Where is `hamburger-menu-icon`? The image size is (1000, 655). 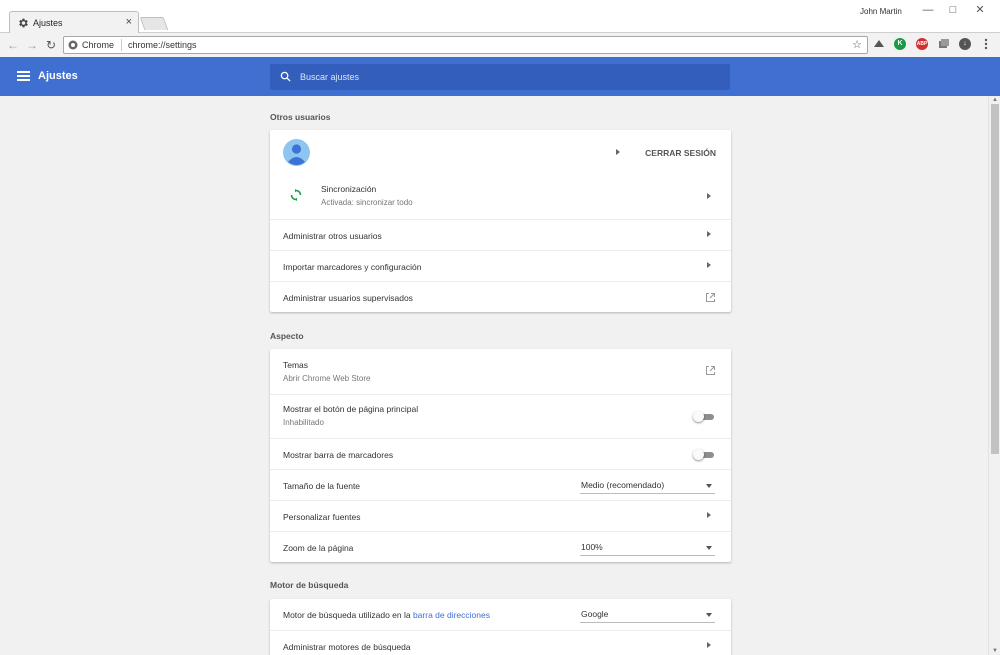 hamburger-menu-icon is located at coordinates (23, 76).